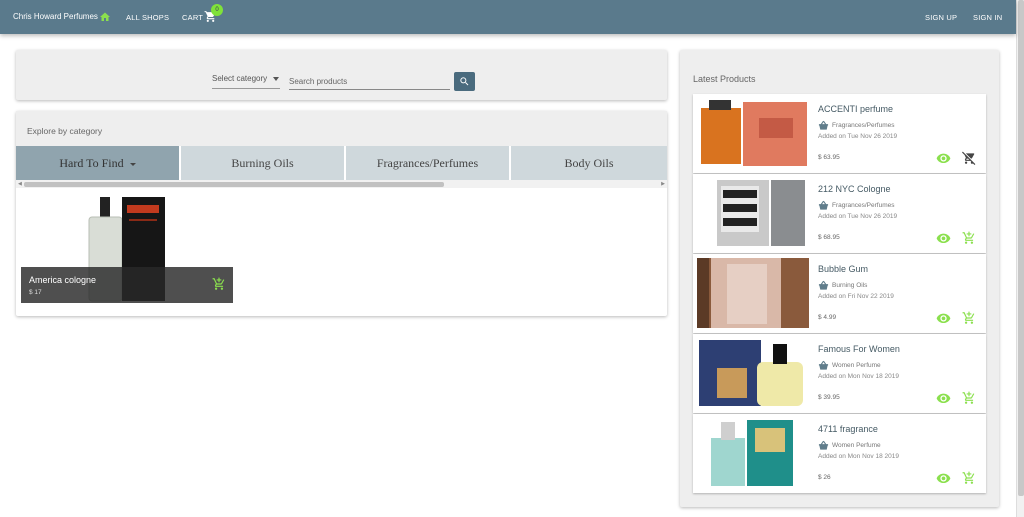  Describe the element at coordinates (663, 184) in the screenshot. I see `scroll-right-icon: ▶` at that location.